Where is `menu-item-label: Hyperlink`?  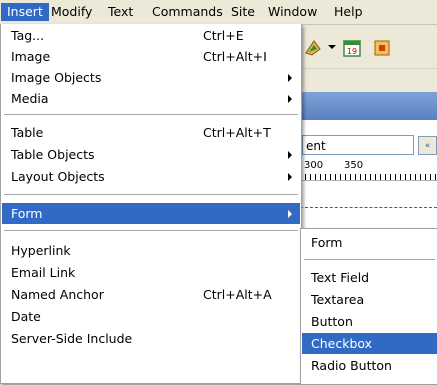
menu-item-label: Hyperlink is located at coordinates (41, 250).